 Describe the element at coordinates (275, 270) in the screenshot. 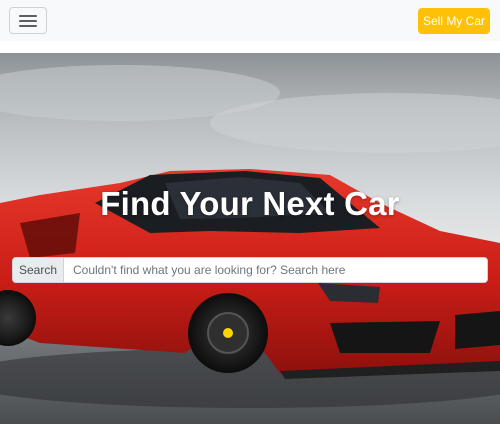

I see `search-input` at that location.